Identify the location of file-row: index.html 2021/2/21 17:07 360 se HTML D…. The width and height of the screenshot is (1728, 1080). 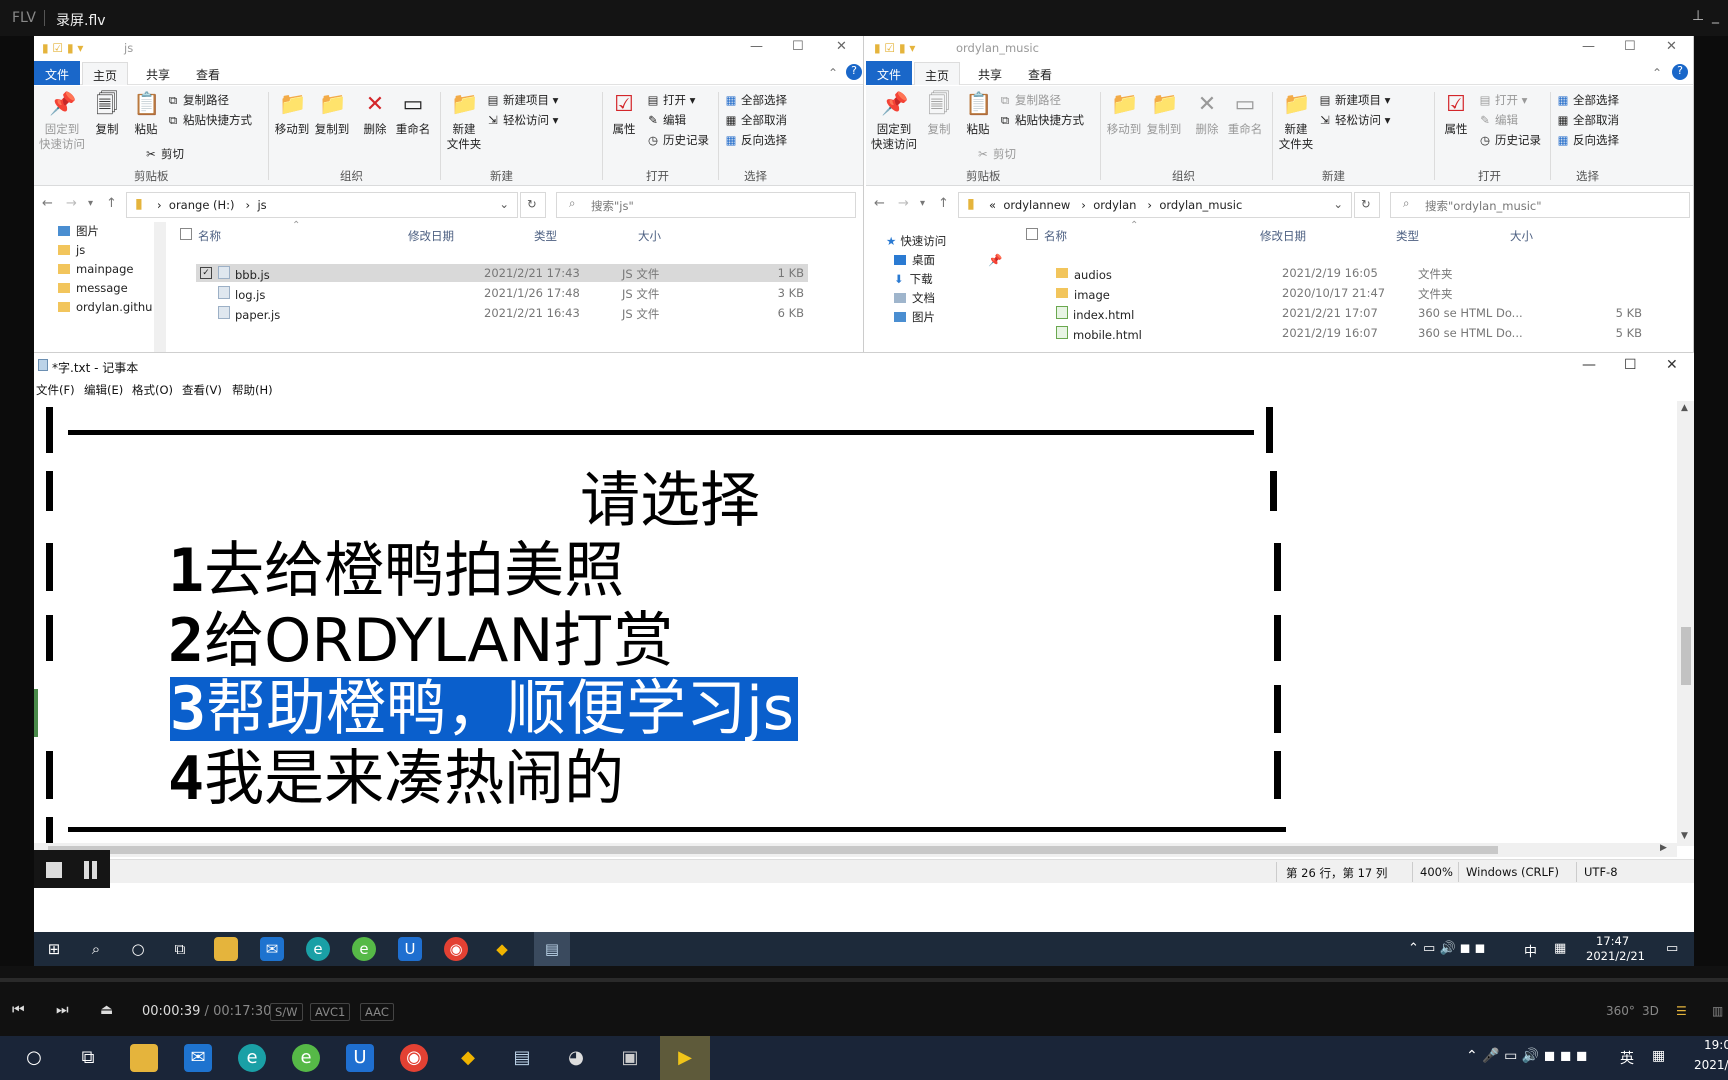
(1357, 313).